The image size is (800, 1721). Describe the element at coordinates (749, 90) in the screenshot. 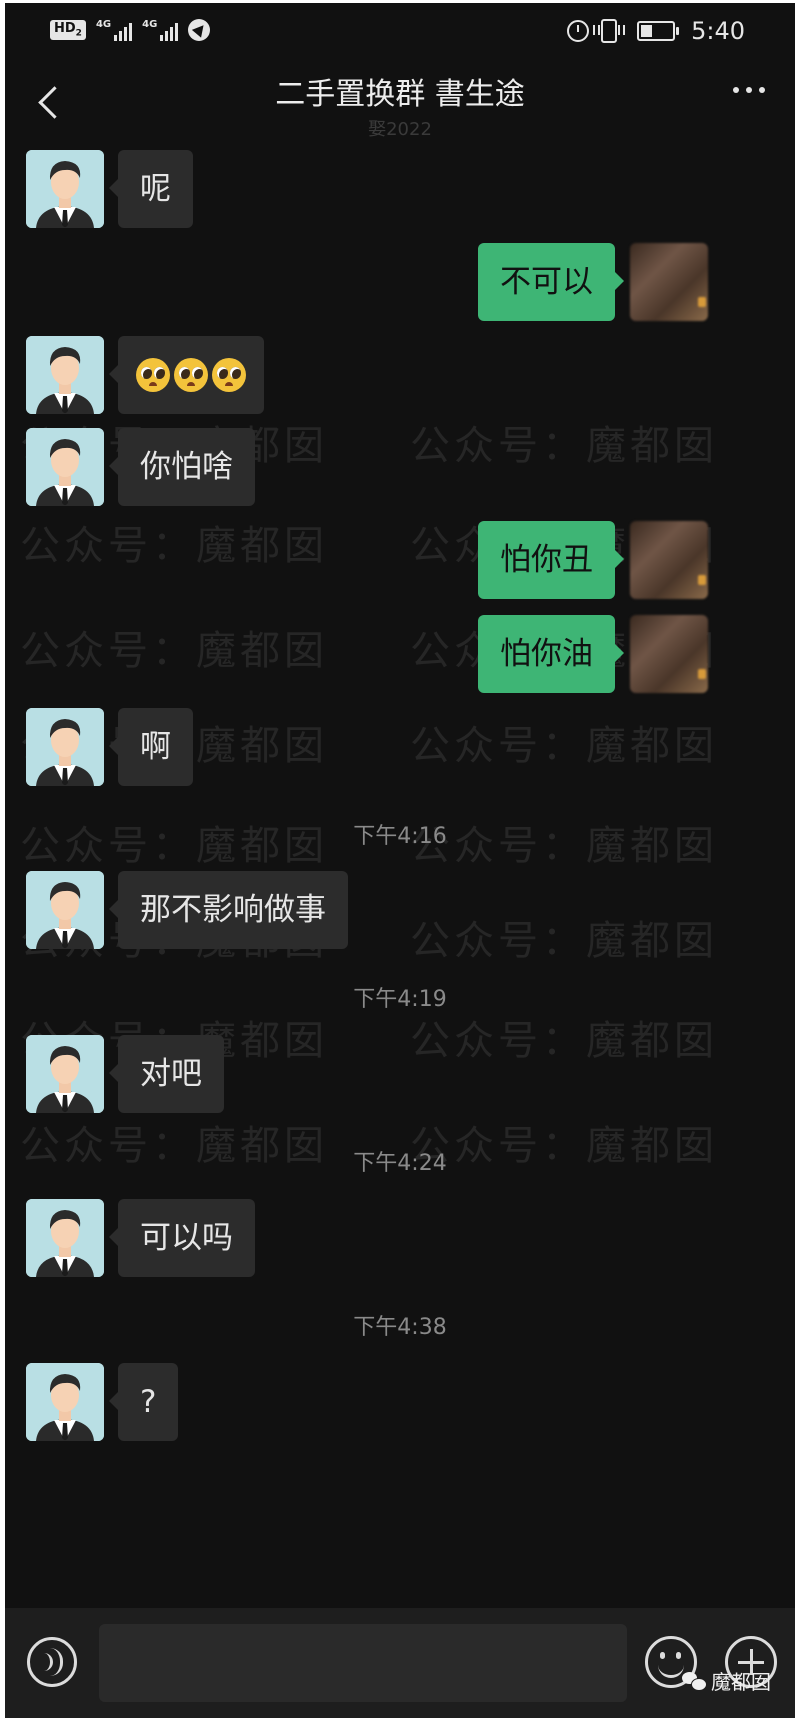

I see `more-button` at that location.